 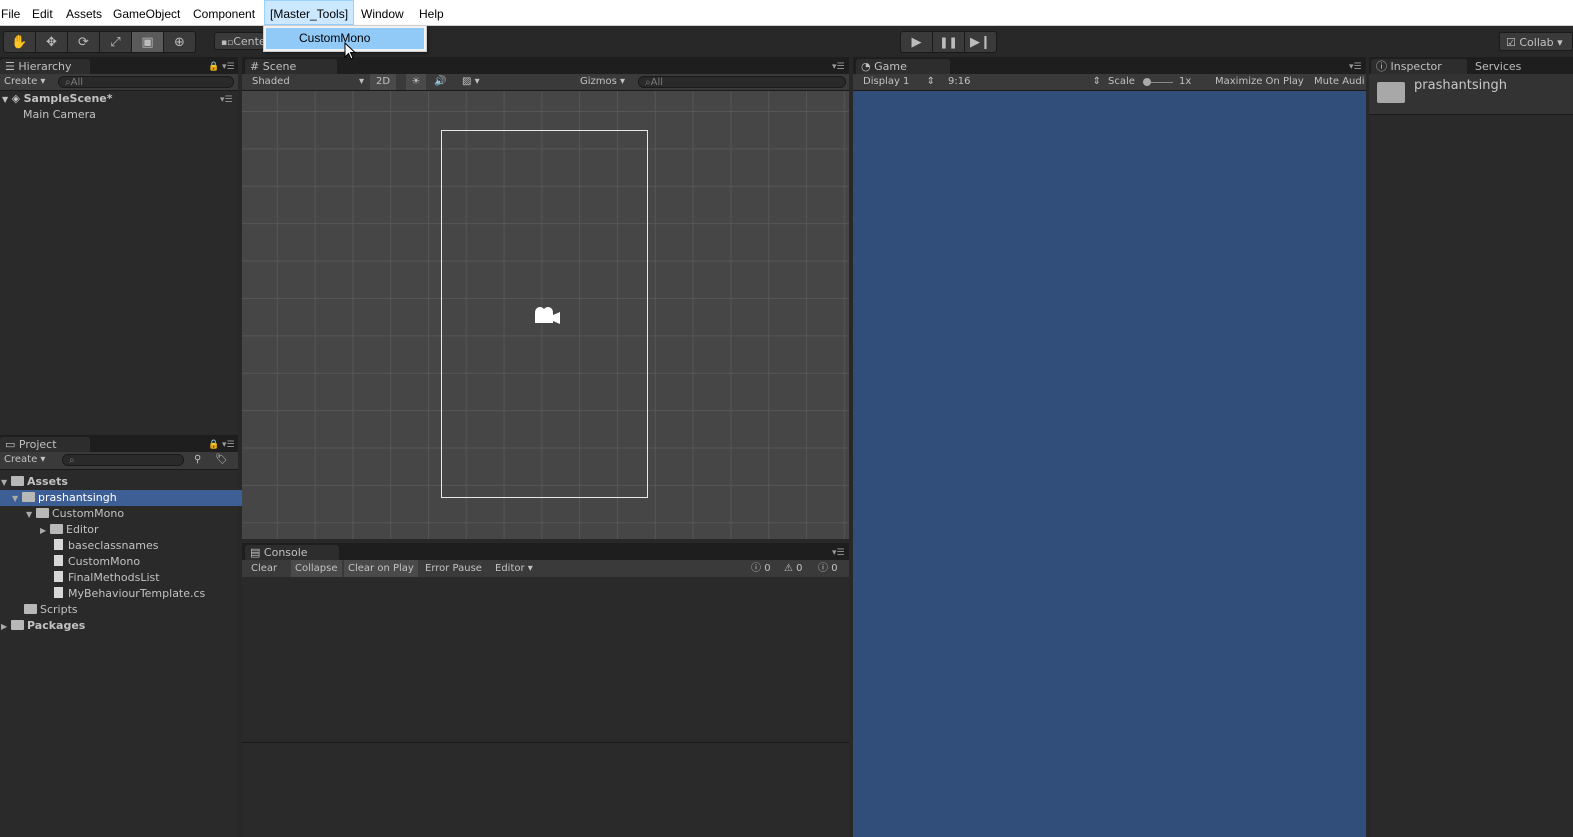 What do you see at coordinates (899, 82) in the screenshot?
I see `display-dropdown: Display 1 ⇕` at bounding box center [899, 82].